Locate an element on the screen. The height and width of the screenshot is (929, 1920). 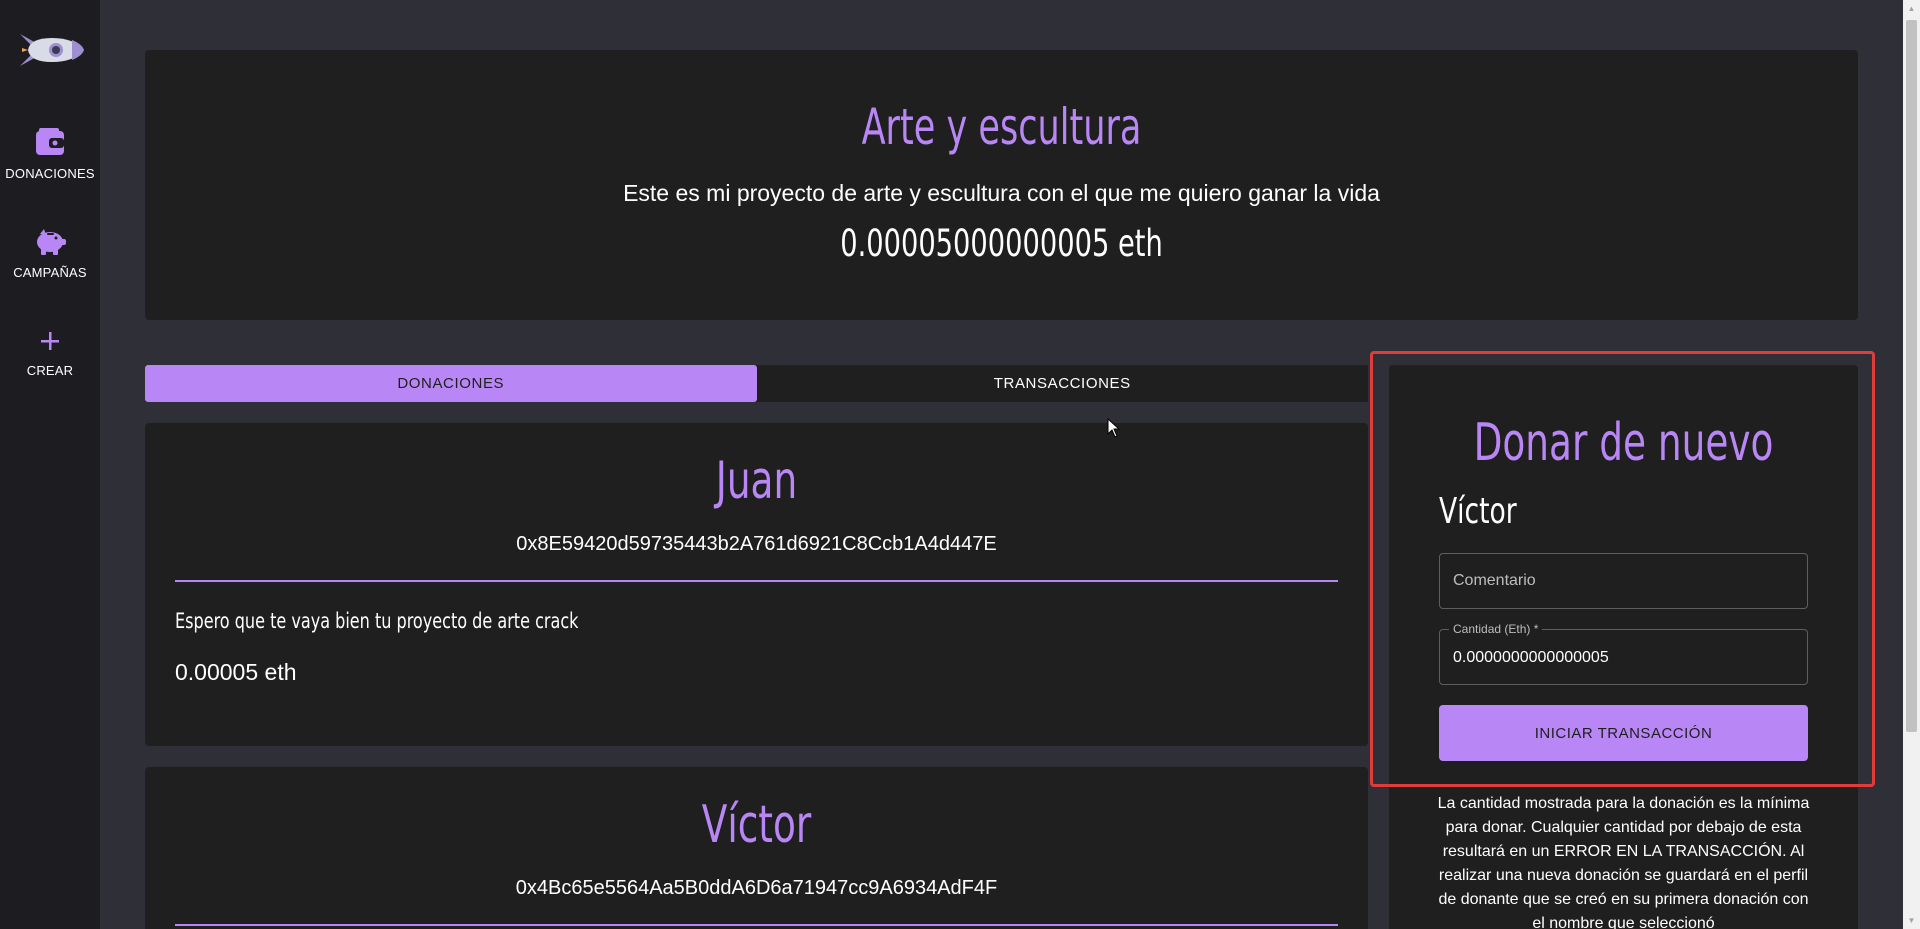
scrollbar-thumb is located at coordinates (1911, 376).